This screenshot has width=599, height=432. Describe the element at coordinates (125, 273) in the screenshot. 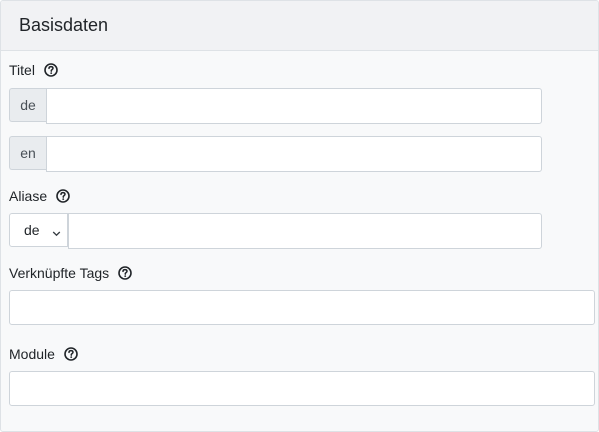

I see `tags-help-icon` at that location.